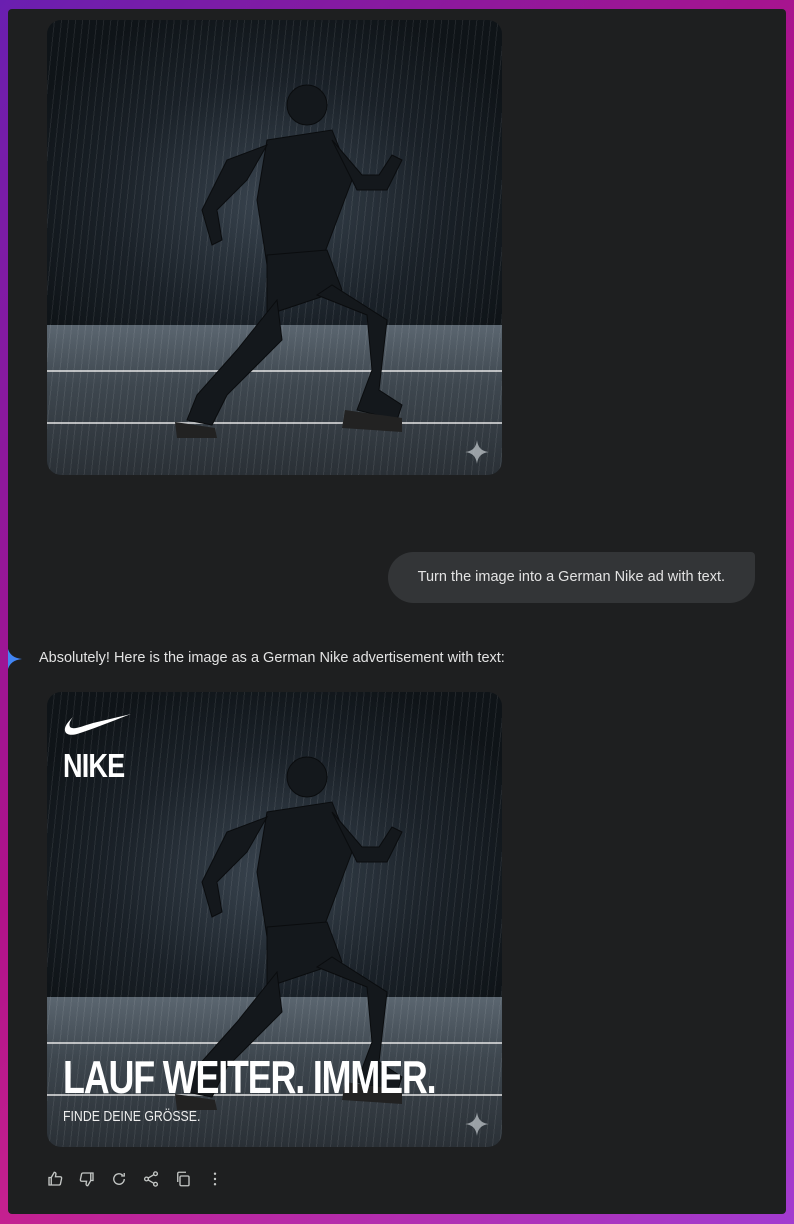 The image size is (794, 1224). I want to click on runner-figure, so click(289, 261).